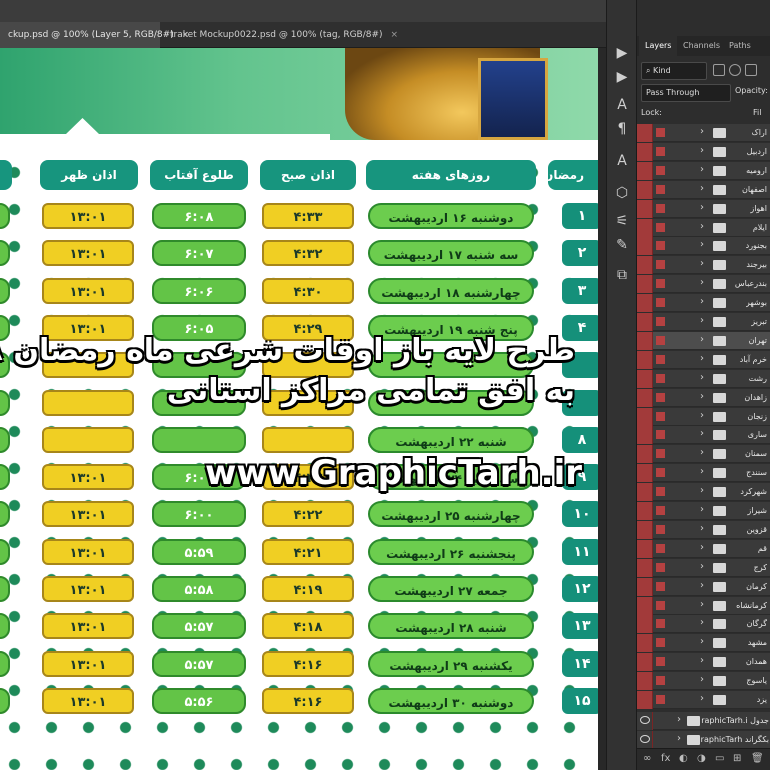 The height and width of the screenshot is (770, 770). I want to click on layer-row: › زنجان, so click(703, 416).